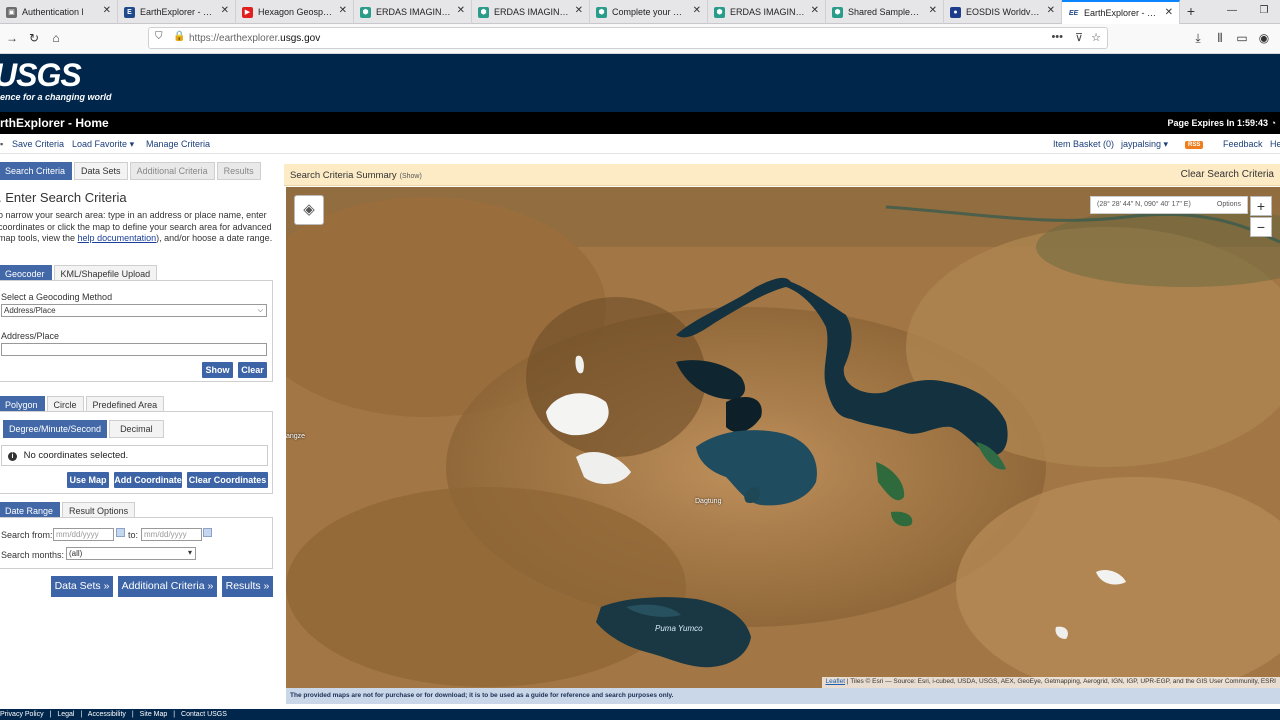 This screenshot has width=1280, height=720. What do you see at coordinates (1232, 12) in the screenshot?
I see `minimize-icon: —` at bounding box center [1232, 12].